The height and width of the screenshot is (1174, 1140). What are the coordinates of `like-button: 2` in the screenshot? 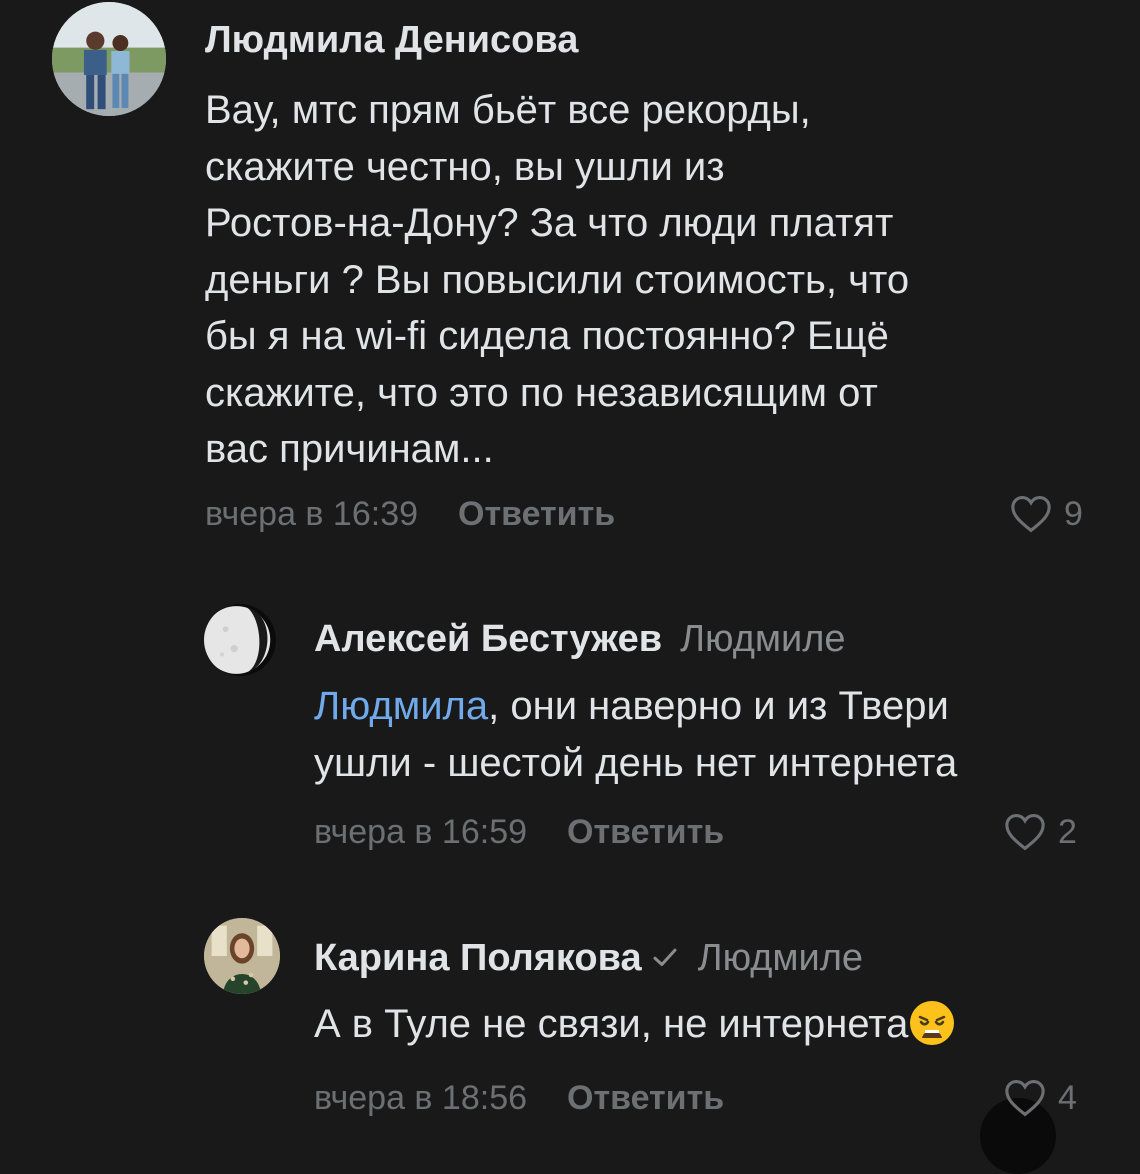 It's located at (1040, 832).